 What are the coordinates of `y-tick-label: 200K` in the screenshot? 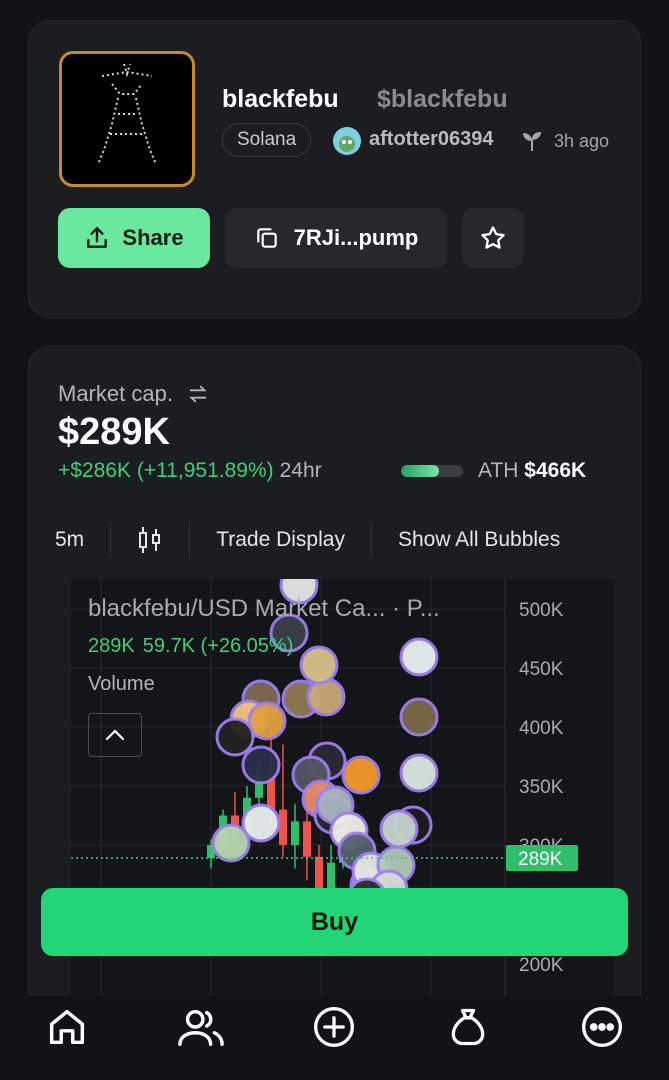 It's located at (541, 965).